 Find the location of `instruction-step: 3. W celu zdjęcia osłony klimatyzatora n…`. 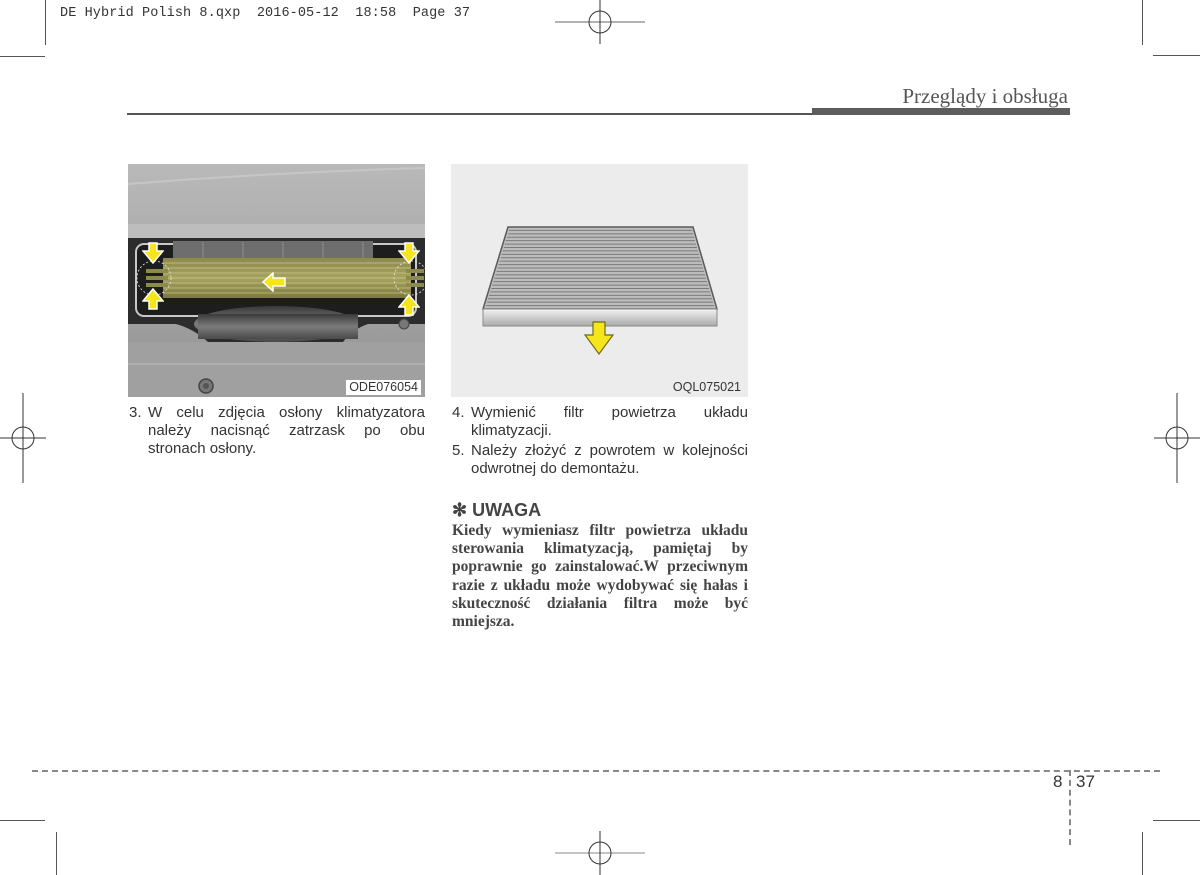

instruction-step: 3. W celu zdjęcia osłony klimatyzatora n… is located at coordinates (277, 431).